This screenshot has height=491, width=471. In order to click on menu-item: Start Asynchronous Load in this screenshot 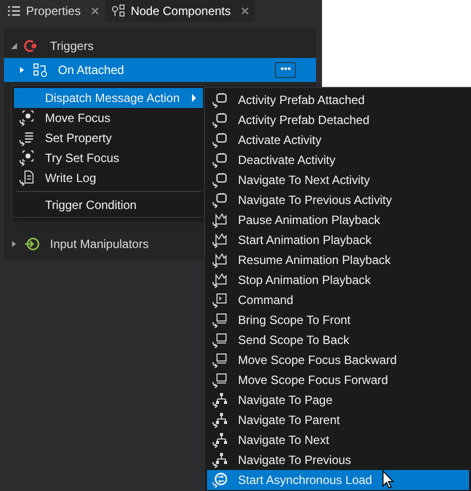, I will do `click(338, 480)`.